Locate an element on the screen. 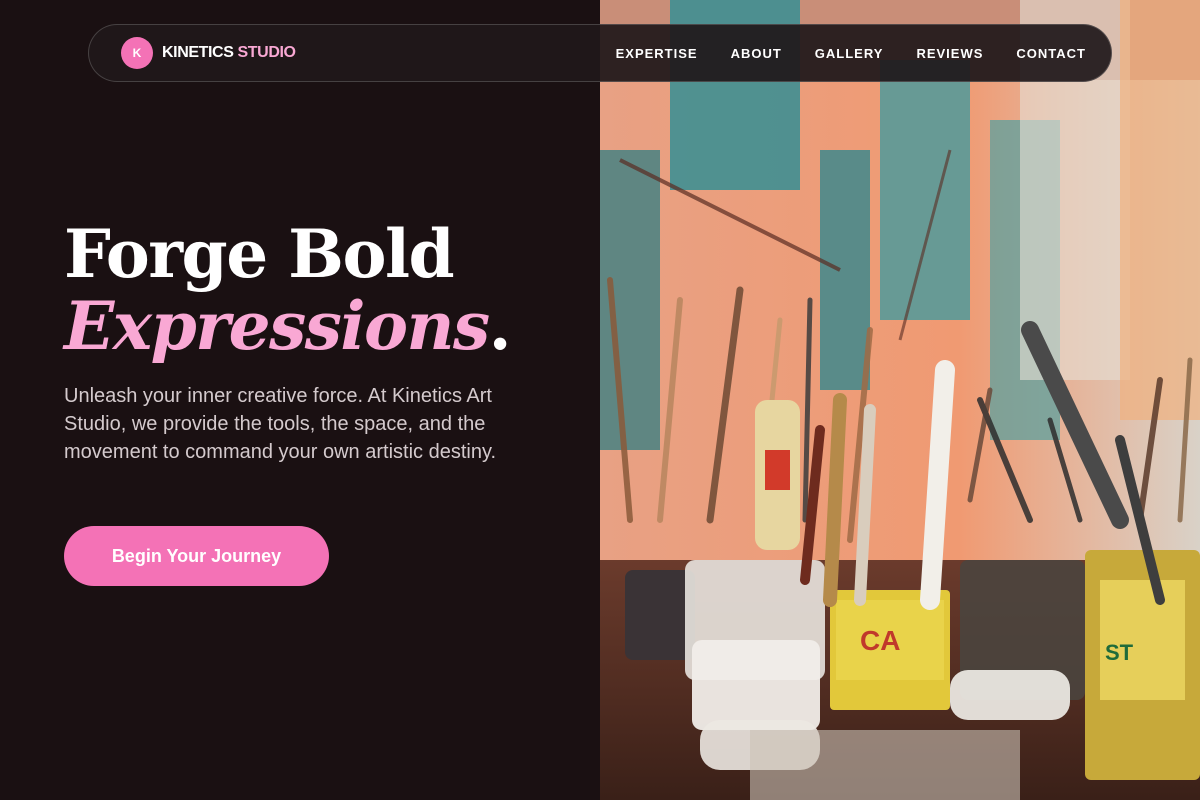  brand-name-accent: STUDIO is located at coordinates (266, 52).